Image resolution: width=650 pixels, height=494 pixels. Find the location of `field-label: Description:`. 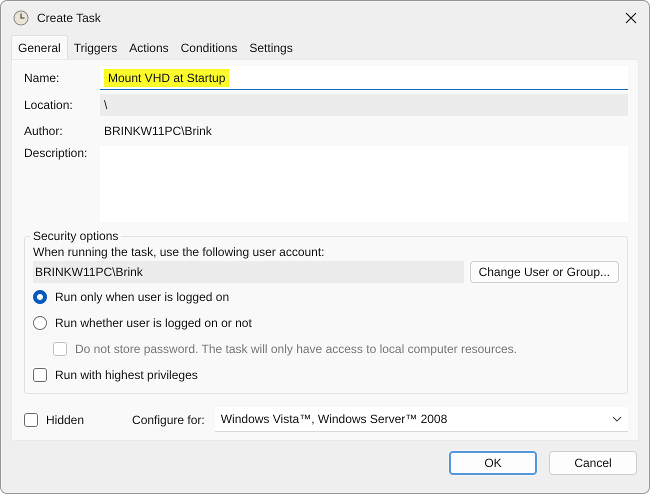

field-label: Description: is located at coordinates (56, 153).